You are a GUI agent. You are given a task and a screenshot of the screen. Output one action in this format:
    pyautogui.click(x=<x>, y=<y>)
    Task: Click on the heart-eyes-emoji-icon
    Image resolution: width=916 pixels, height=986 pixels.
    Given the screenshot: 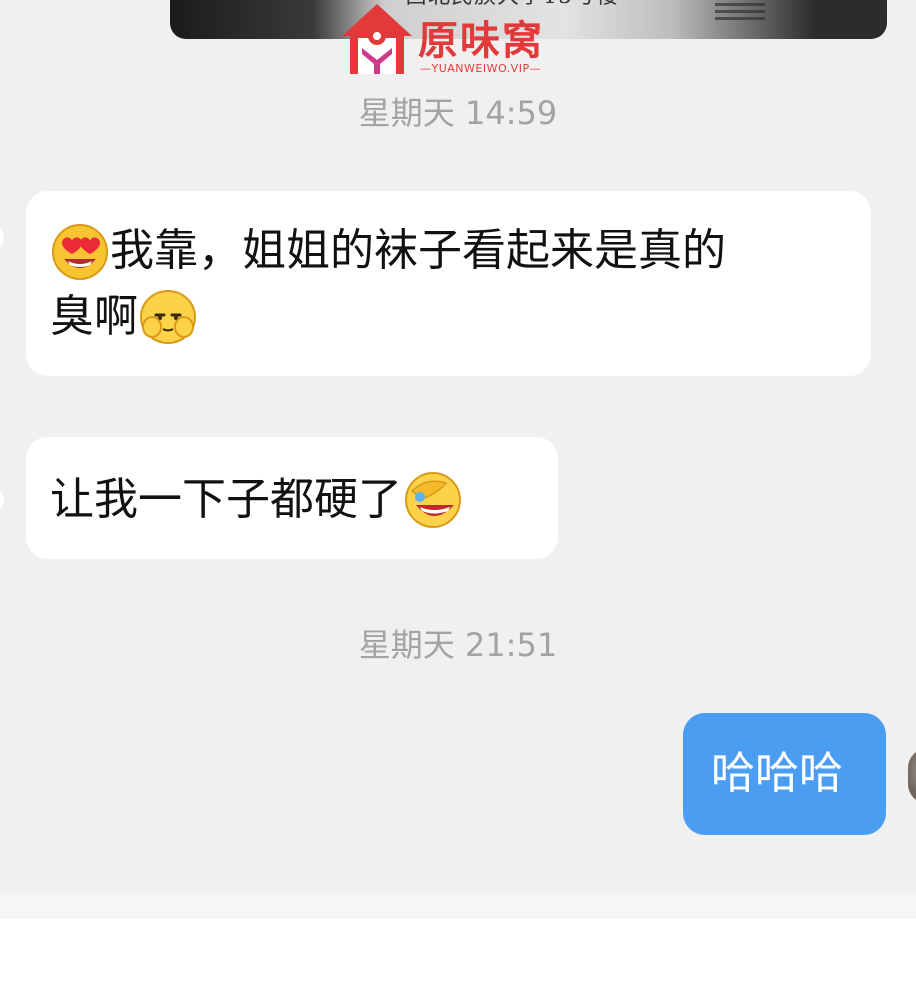 What is the action you would take?
    pyautogui.click(x=80, y=252)
    